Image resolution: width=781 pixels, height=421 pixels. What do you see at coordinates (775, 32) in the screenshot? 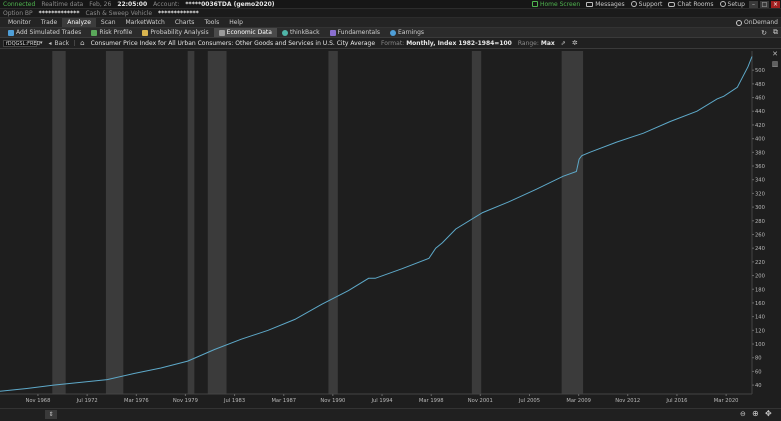
I see `detach-window-icon: ⧉` at bounding box center [775, 32].